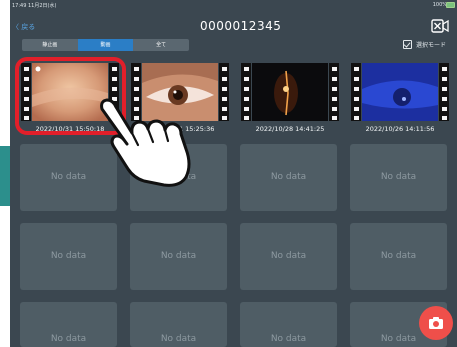 Image resolution: width=457 pixels, height=347 pixels. Describe the element at coordinates (450, 5) in the screenshot. I see `battery-icon` at that location.